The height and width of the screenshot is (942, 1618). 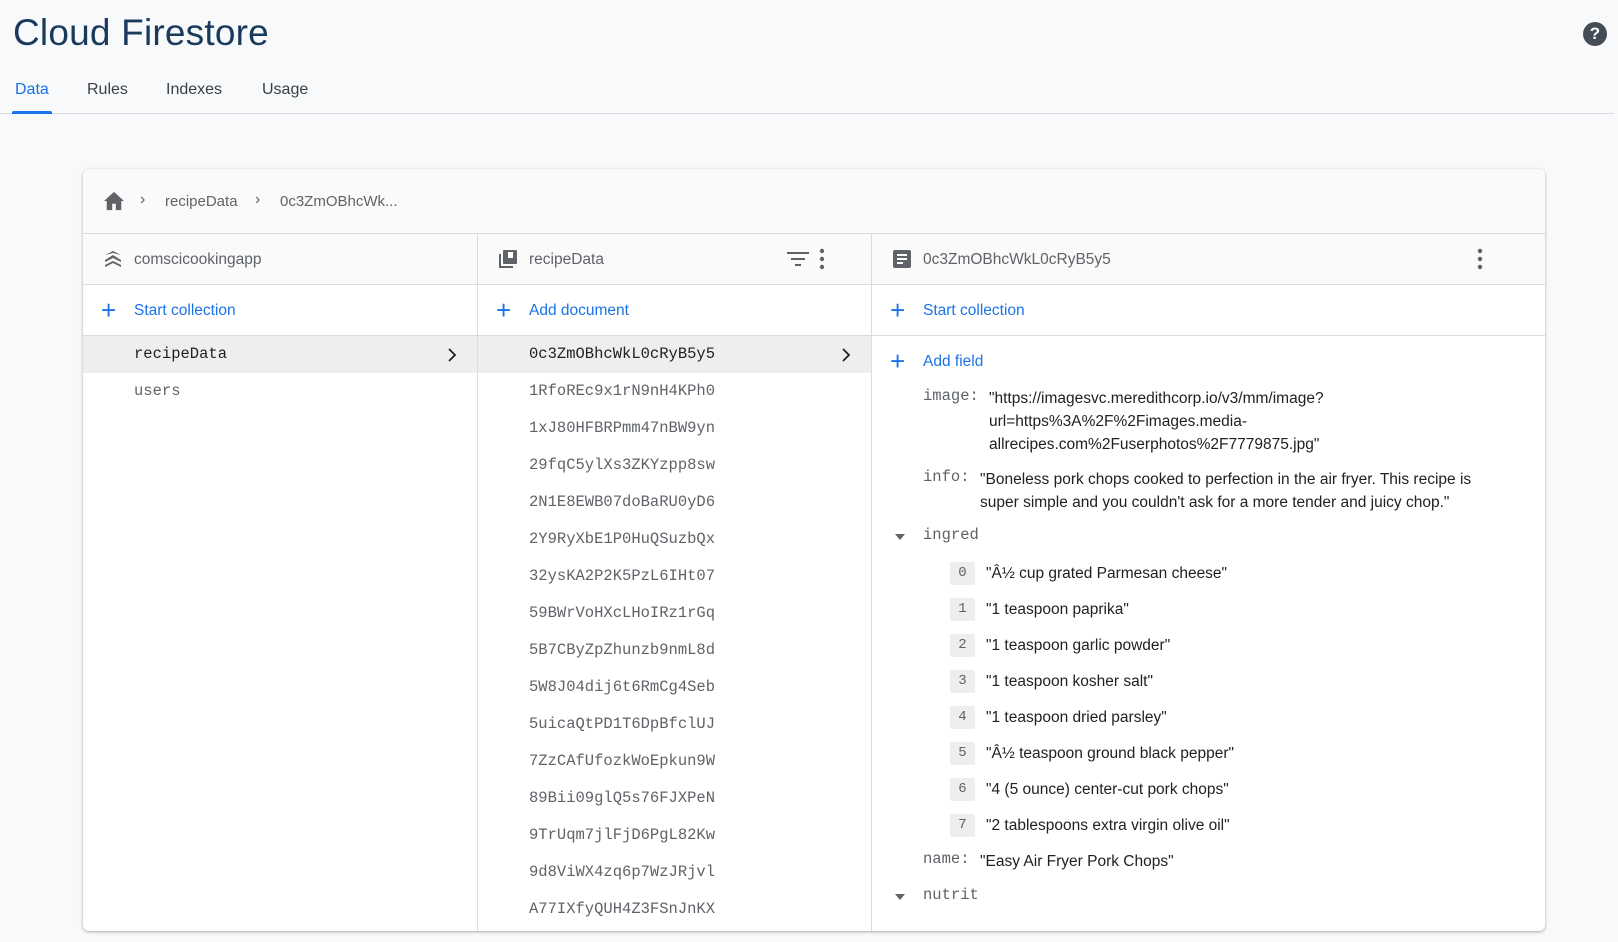 What do you see at coordinates (807, 96) in the screenshot?
I see `tab-bar: Data Rules Indexes Usage` at bounding box center [807, 96].